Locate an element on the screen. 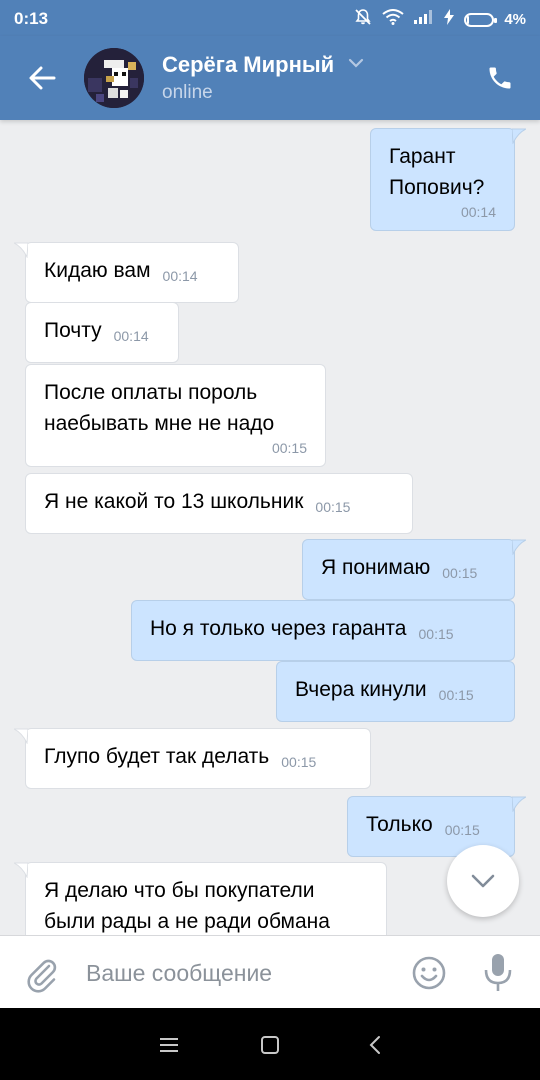 The height and width of the screenshot is (1080, 540). emoji-button is located at coordinates (429, 973).